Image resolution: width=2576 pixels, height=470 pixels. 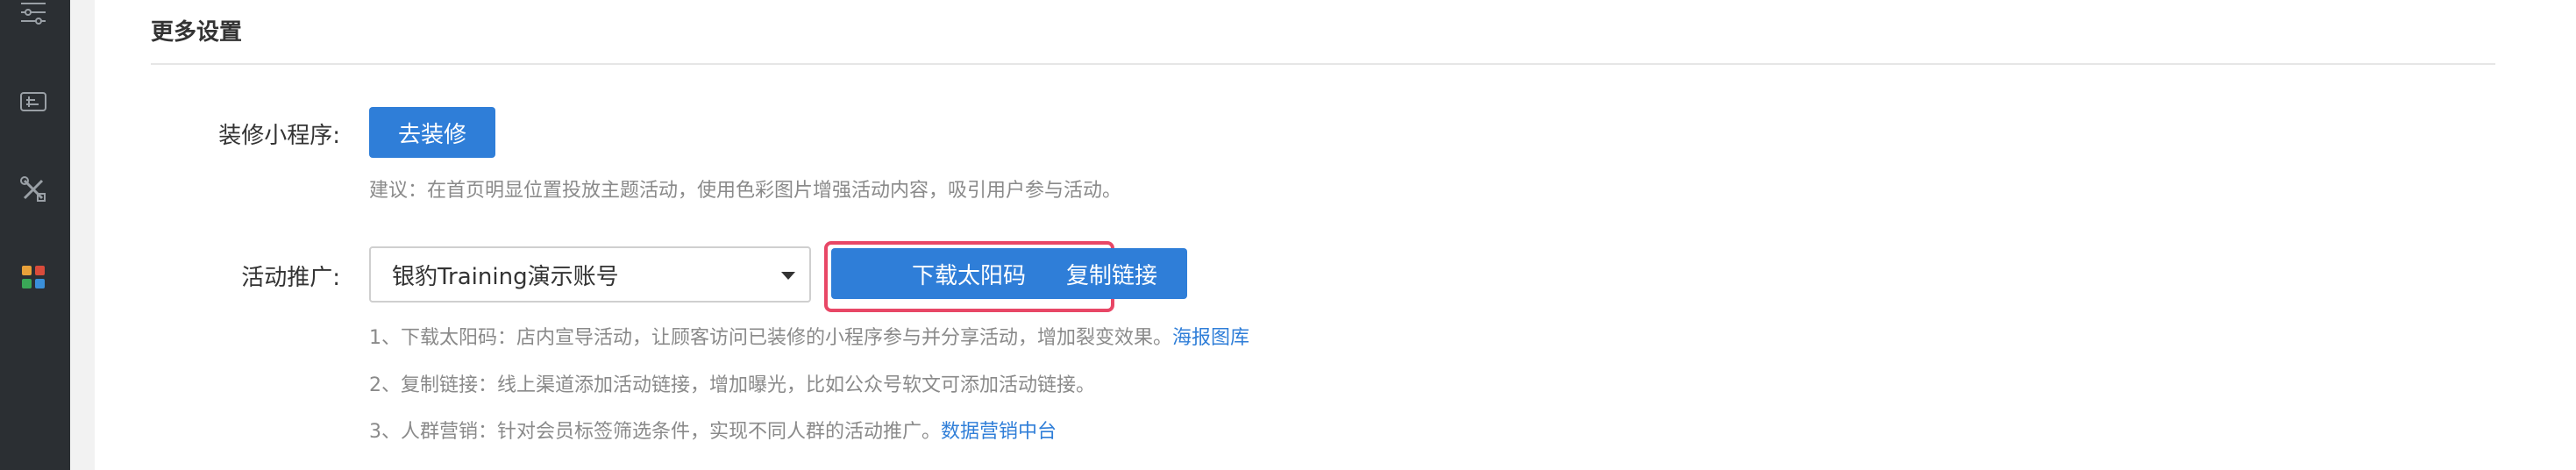 I want to click on sidebar, so click(x=35, y=235).